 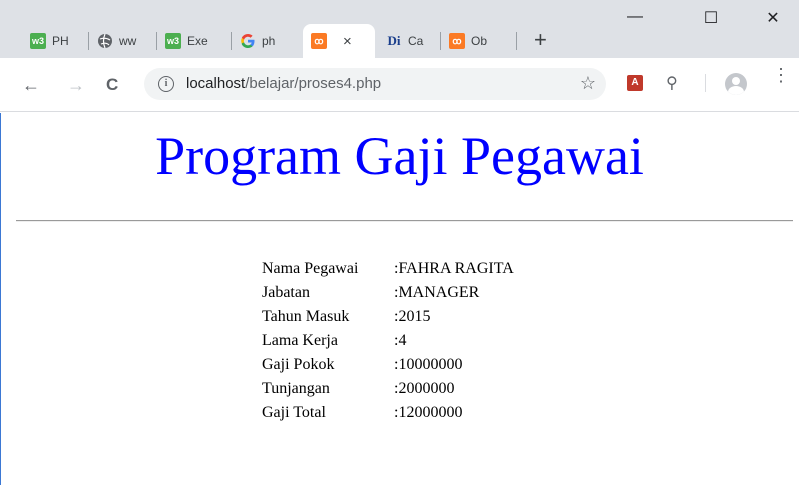 What do you see at coordinates (711, 18) in the screenshot?
I see `maximize-button: ☐` at bounding box center [711, 18].